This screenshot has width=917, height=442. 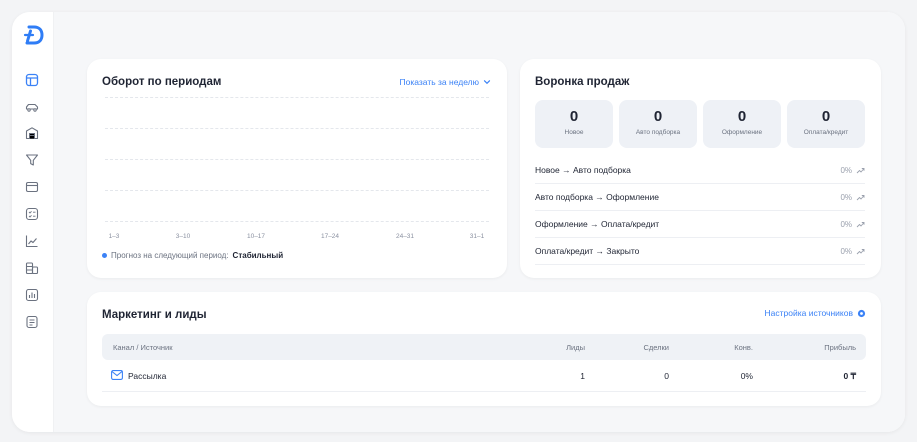 What do you see at coordinates (582, 82) in the screenshot?
I see `funnel-title: Воронка продаж` at bounding box center [582, 82].